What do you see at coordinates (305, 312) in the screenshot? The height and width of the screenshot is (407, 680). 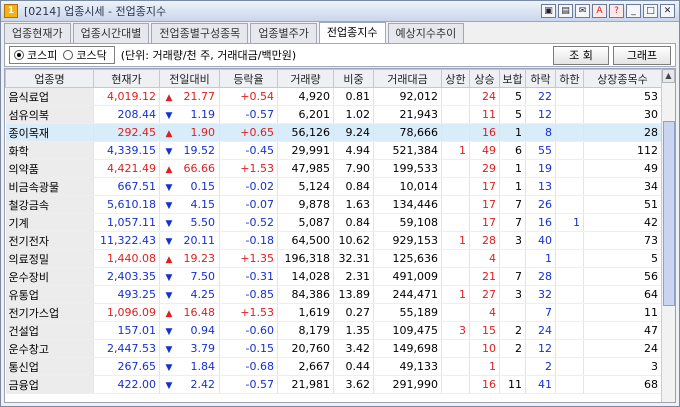 I see `cell-volume: 1,619` at bounding box center [305, 312].